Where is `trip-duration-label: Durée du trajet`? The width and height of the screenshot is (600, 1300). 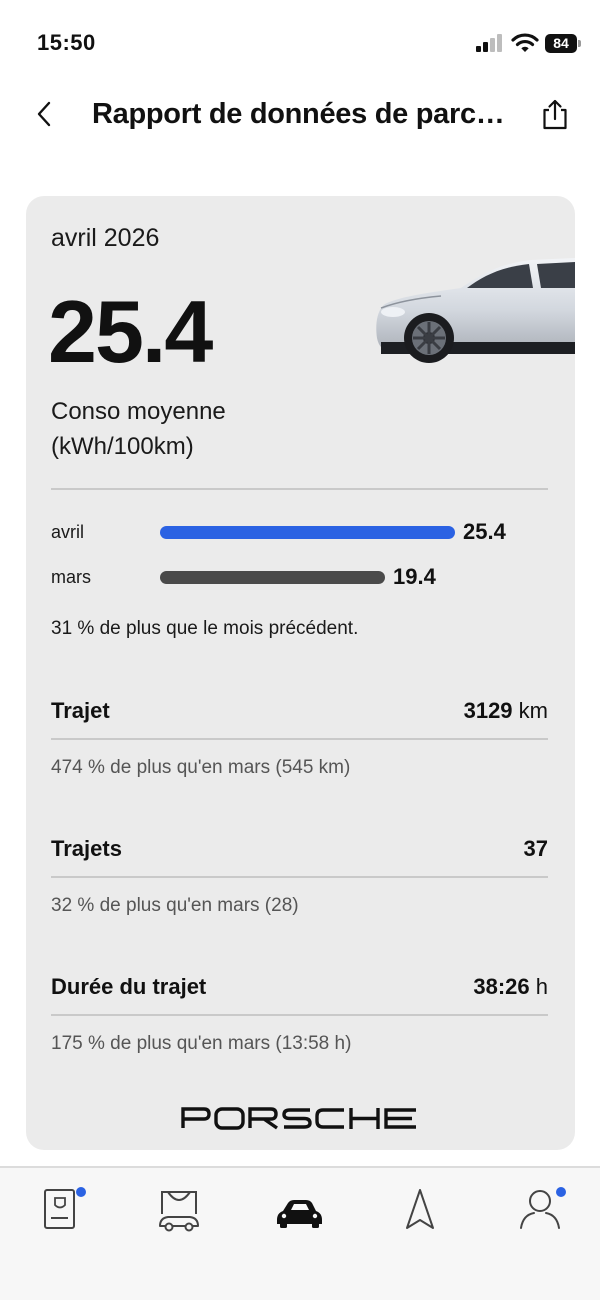
trip-duration-label: Durée du trajet is located at coordinates (129, 986).